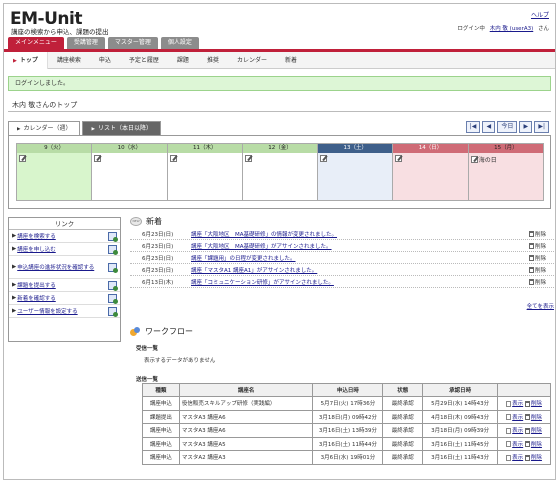 The width and height of the screenshot is (559, 483). I want to click on week-calendar: 9（火） 10（水） 11（木） 12（金） 13（土） 14（日） 15（月） 海の日, so click(279, 172).